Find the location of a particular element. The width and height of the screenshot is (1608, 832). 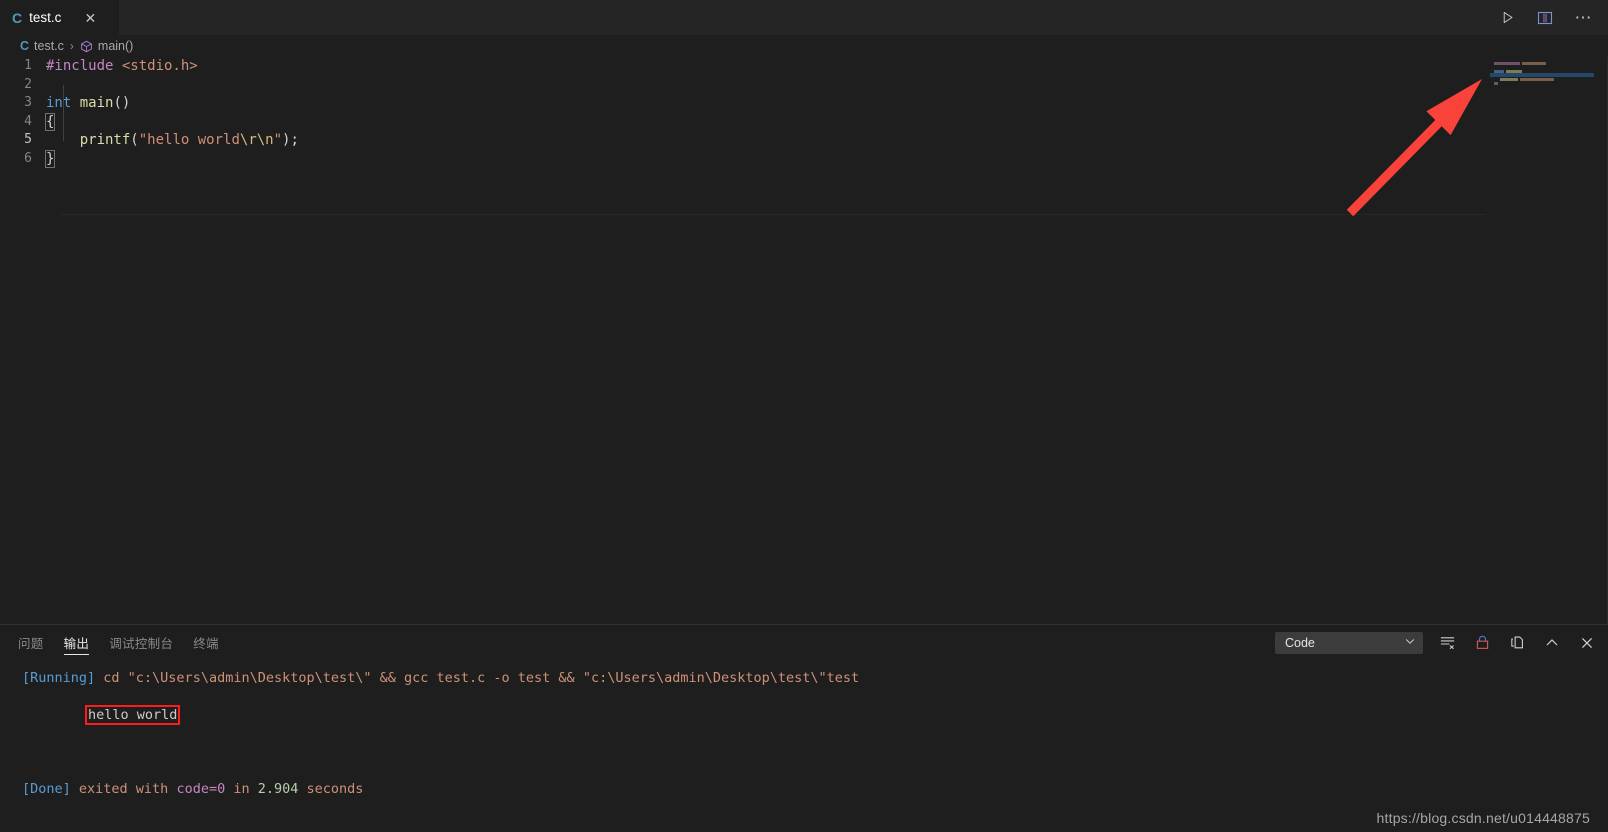

minimap is located at coordinates (1542, 340).